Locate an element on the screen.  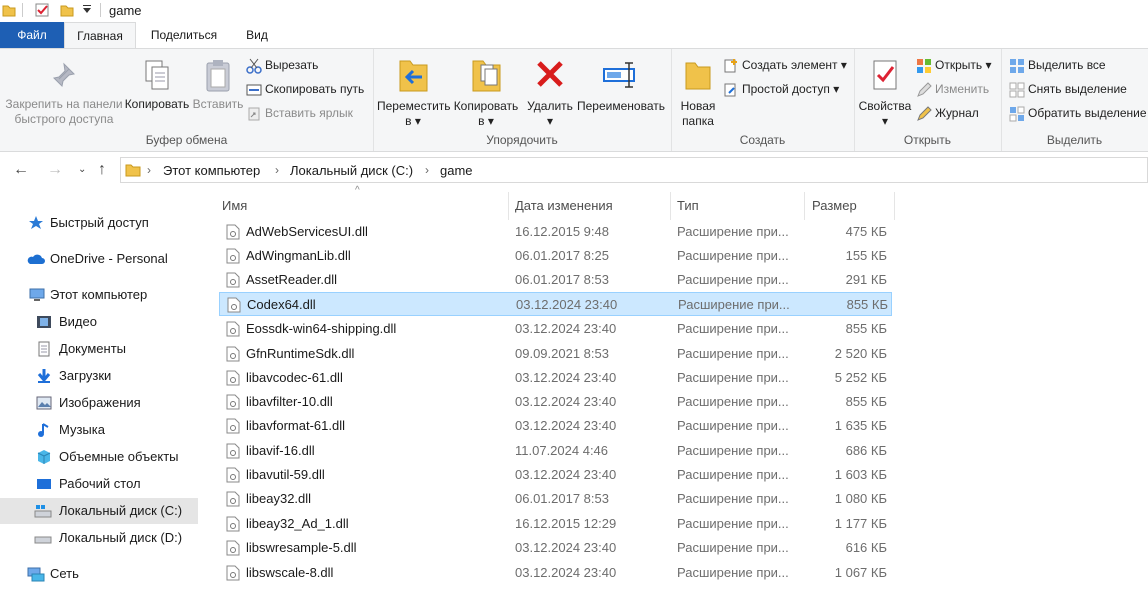
invert-selection-label: Обратить выделение is located at coordinates (1087, 113).